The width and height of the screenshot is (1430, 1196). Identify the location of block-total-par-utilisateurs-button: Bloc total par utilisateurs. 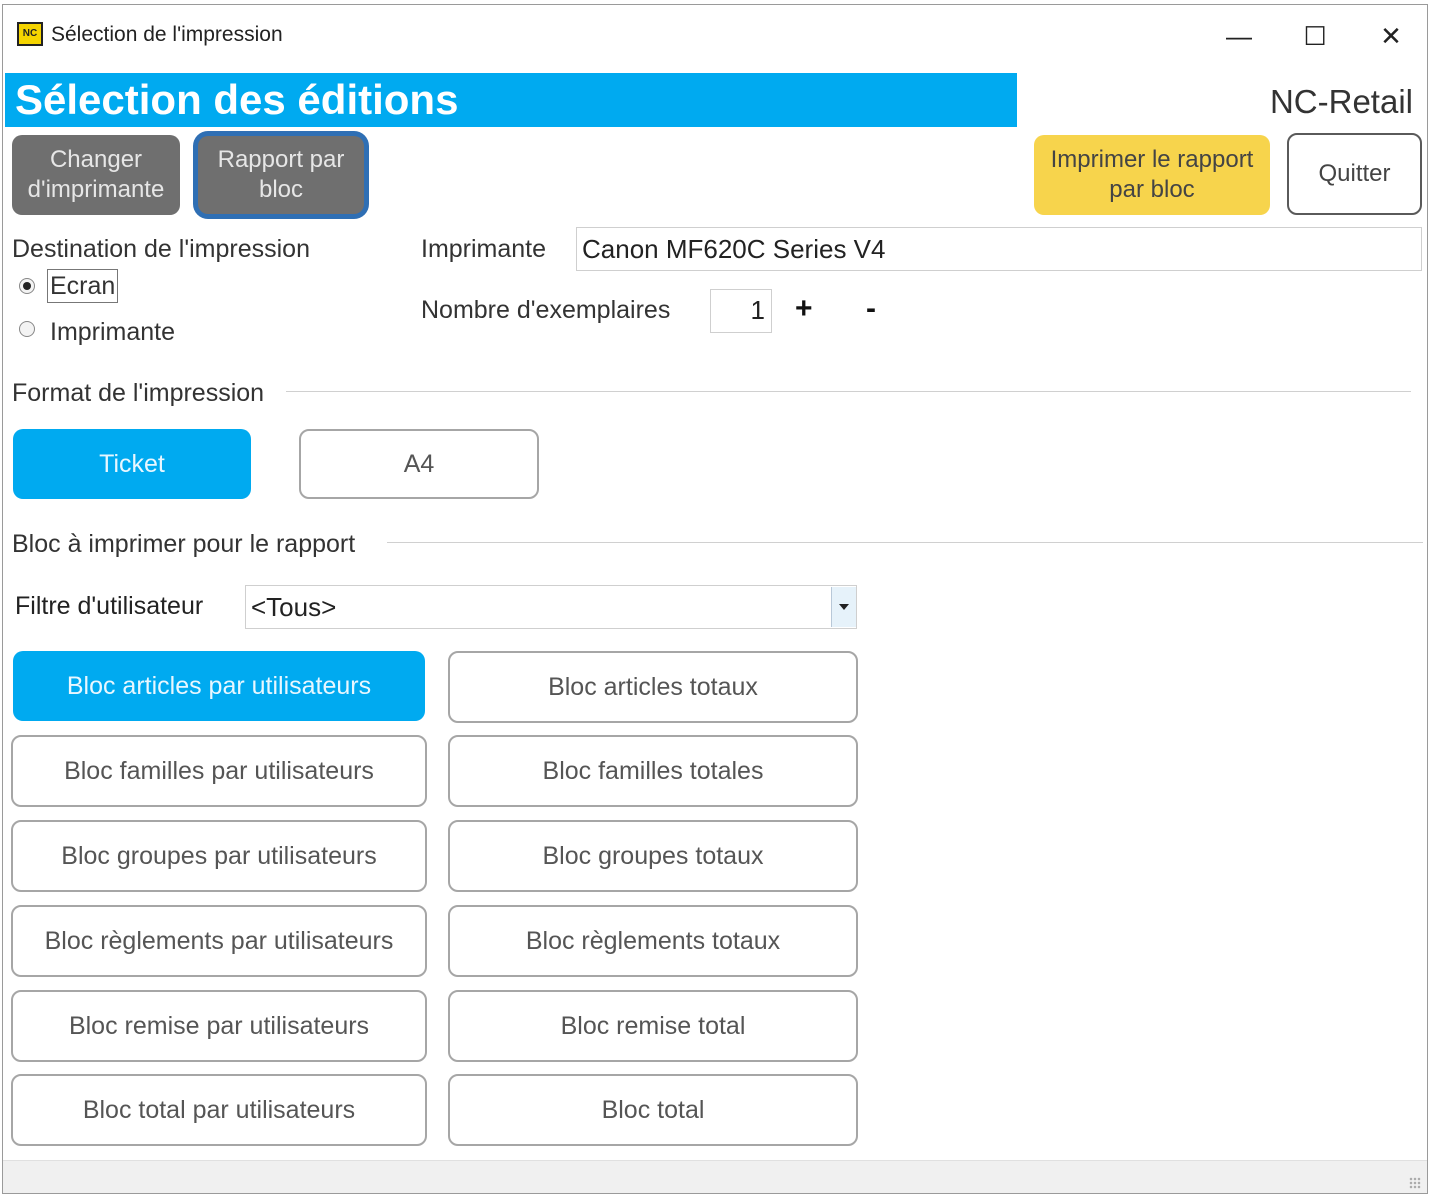
(219, 1110).